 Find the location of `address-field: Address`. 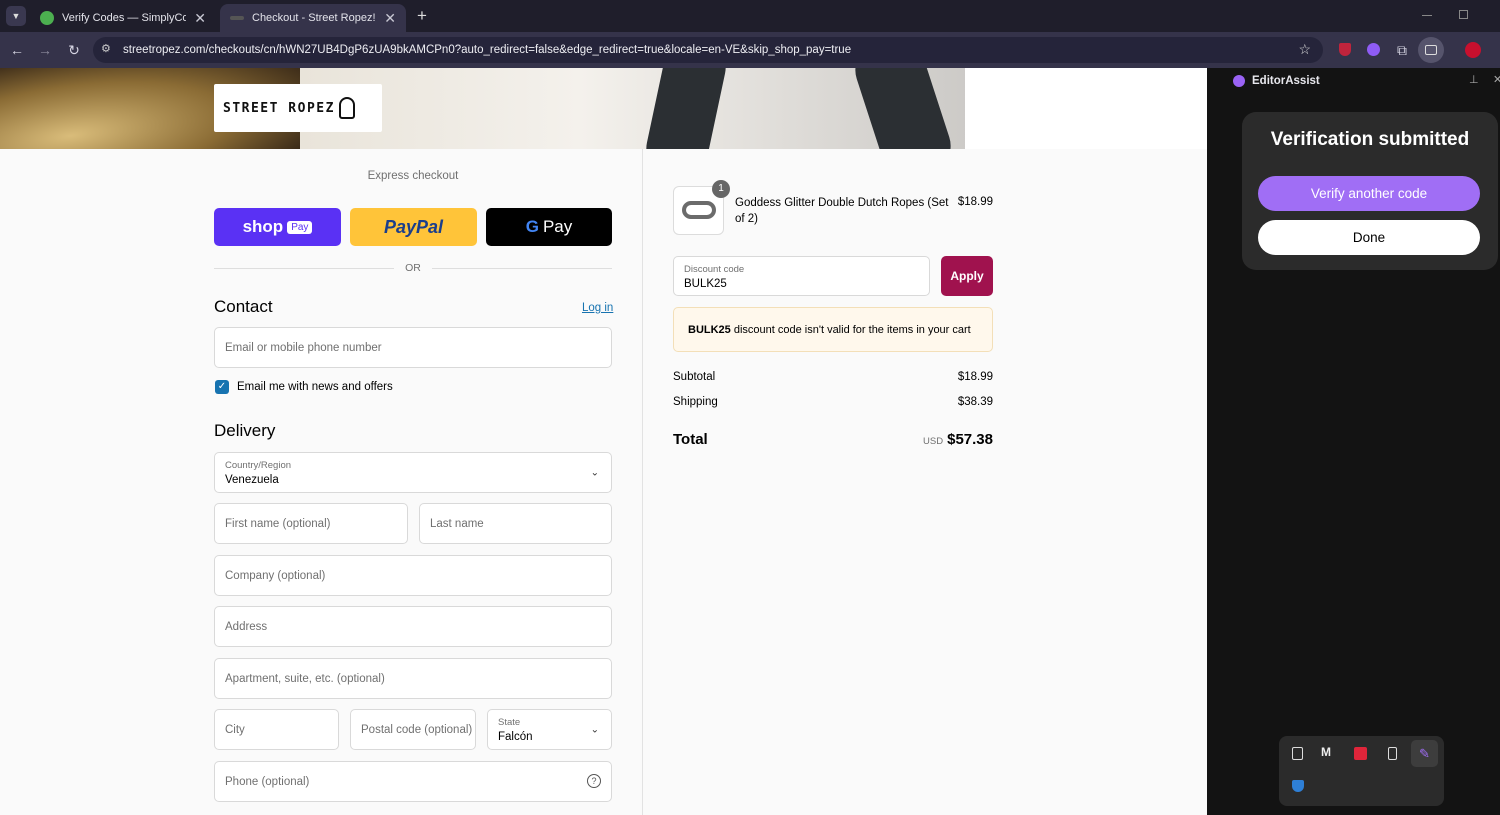

address-field: Address is located at coordinates (413, 626).